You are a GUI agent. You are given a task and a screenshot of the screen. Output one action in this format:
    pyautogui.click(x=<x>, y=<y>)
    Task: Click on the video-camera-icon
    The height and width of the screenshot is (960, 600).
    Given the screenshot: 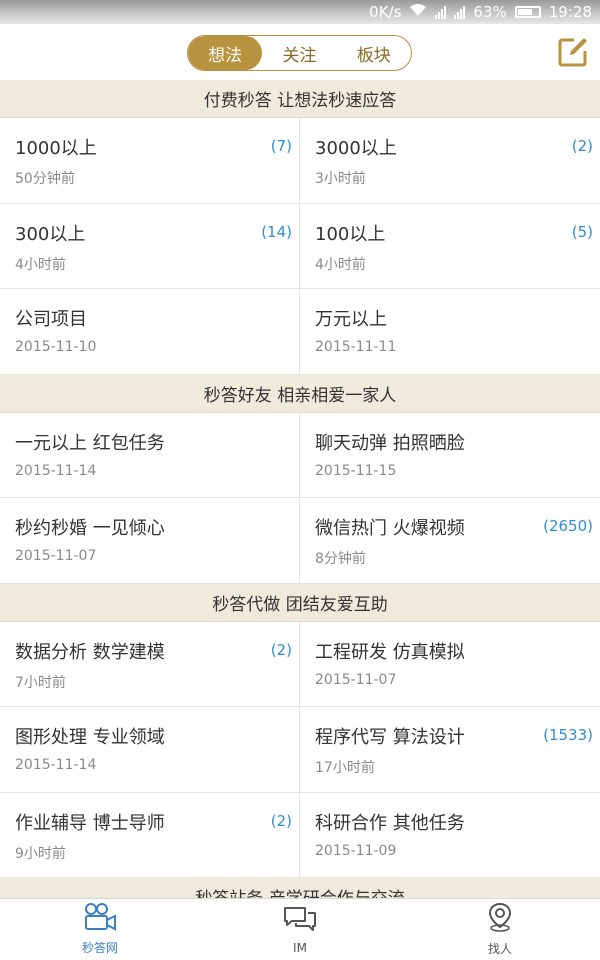 What is the action you would take?
    pyautogui.click(x=100, y=919)
    